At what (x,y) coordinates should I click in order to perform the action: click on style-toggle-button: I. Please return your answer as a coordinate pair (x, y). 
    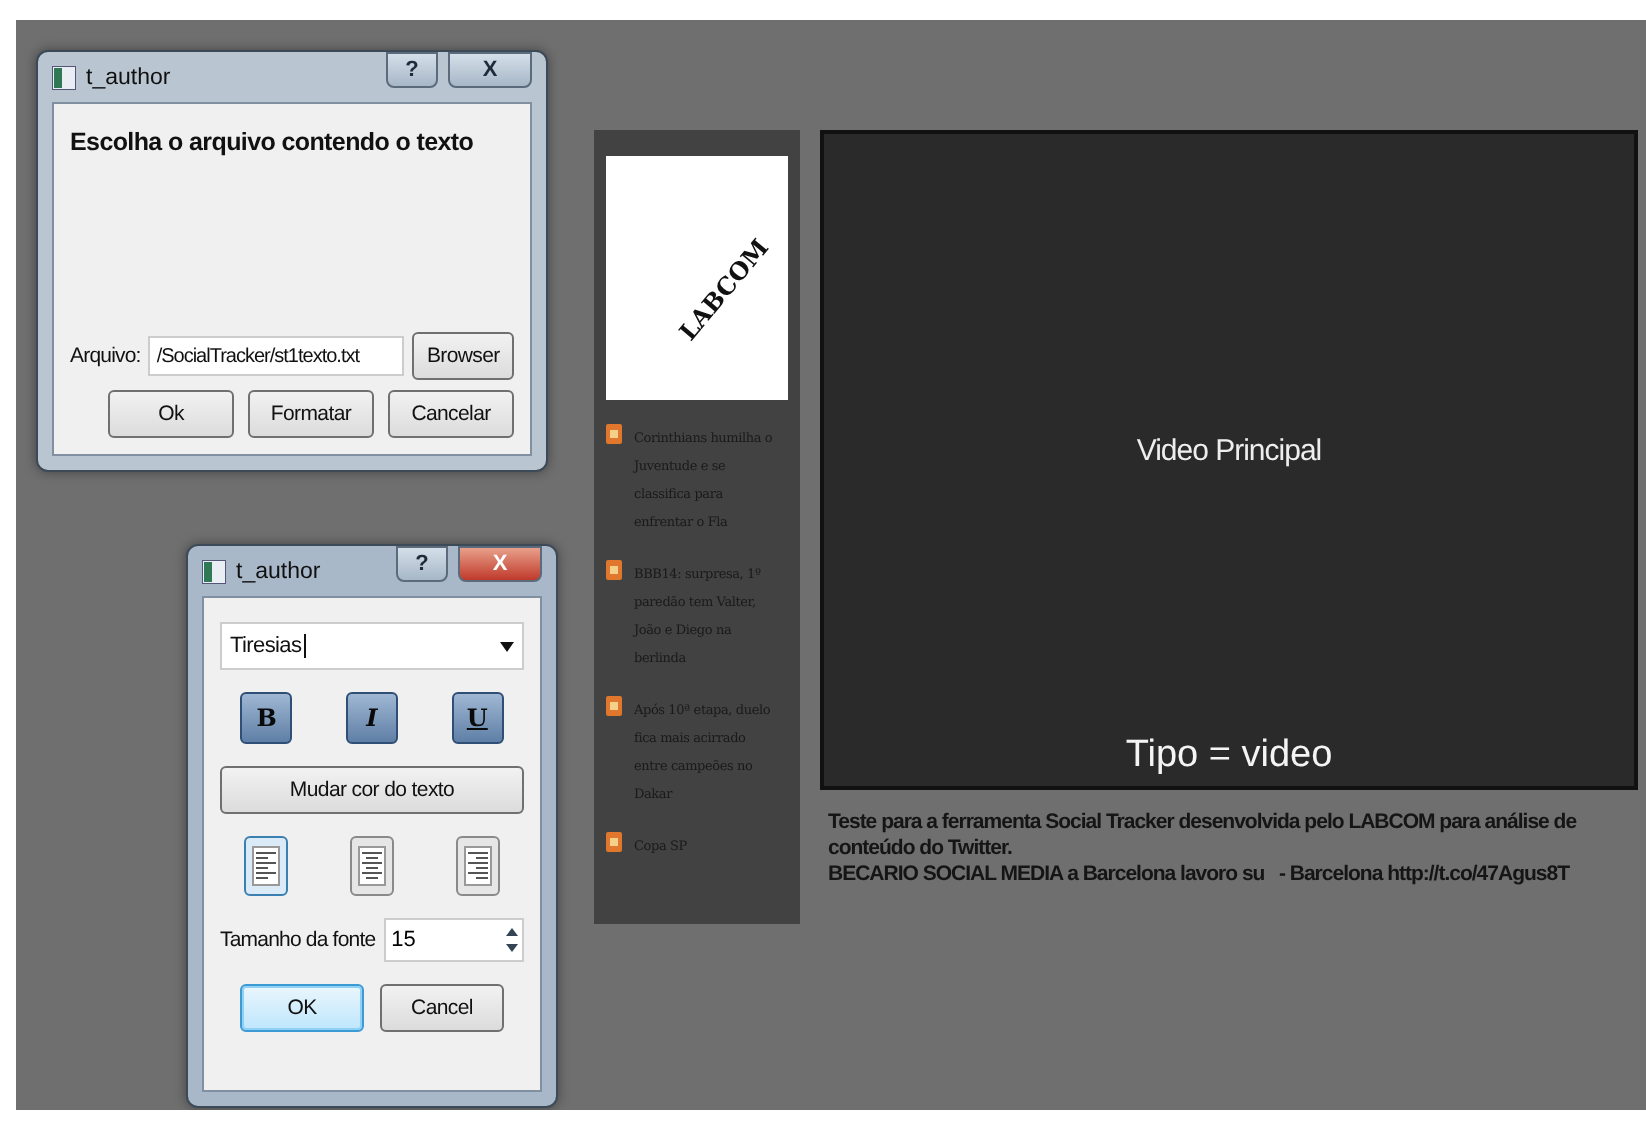
    Looking at the image, I should click on (371, 718).